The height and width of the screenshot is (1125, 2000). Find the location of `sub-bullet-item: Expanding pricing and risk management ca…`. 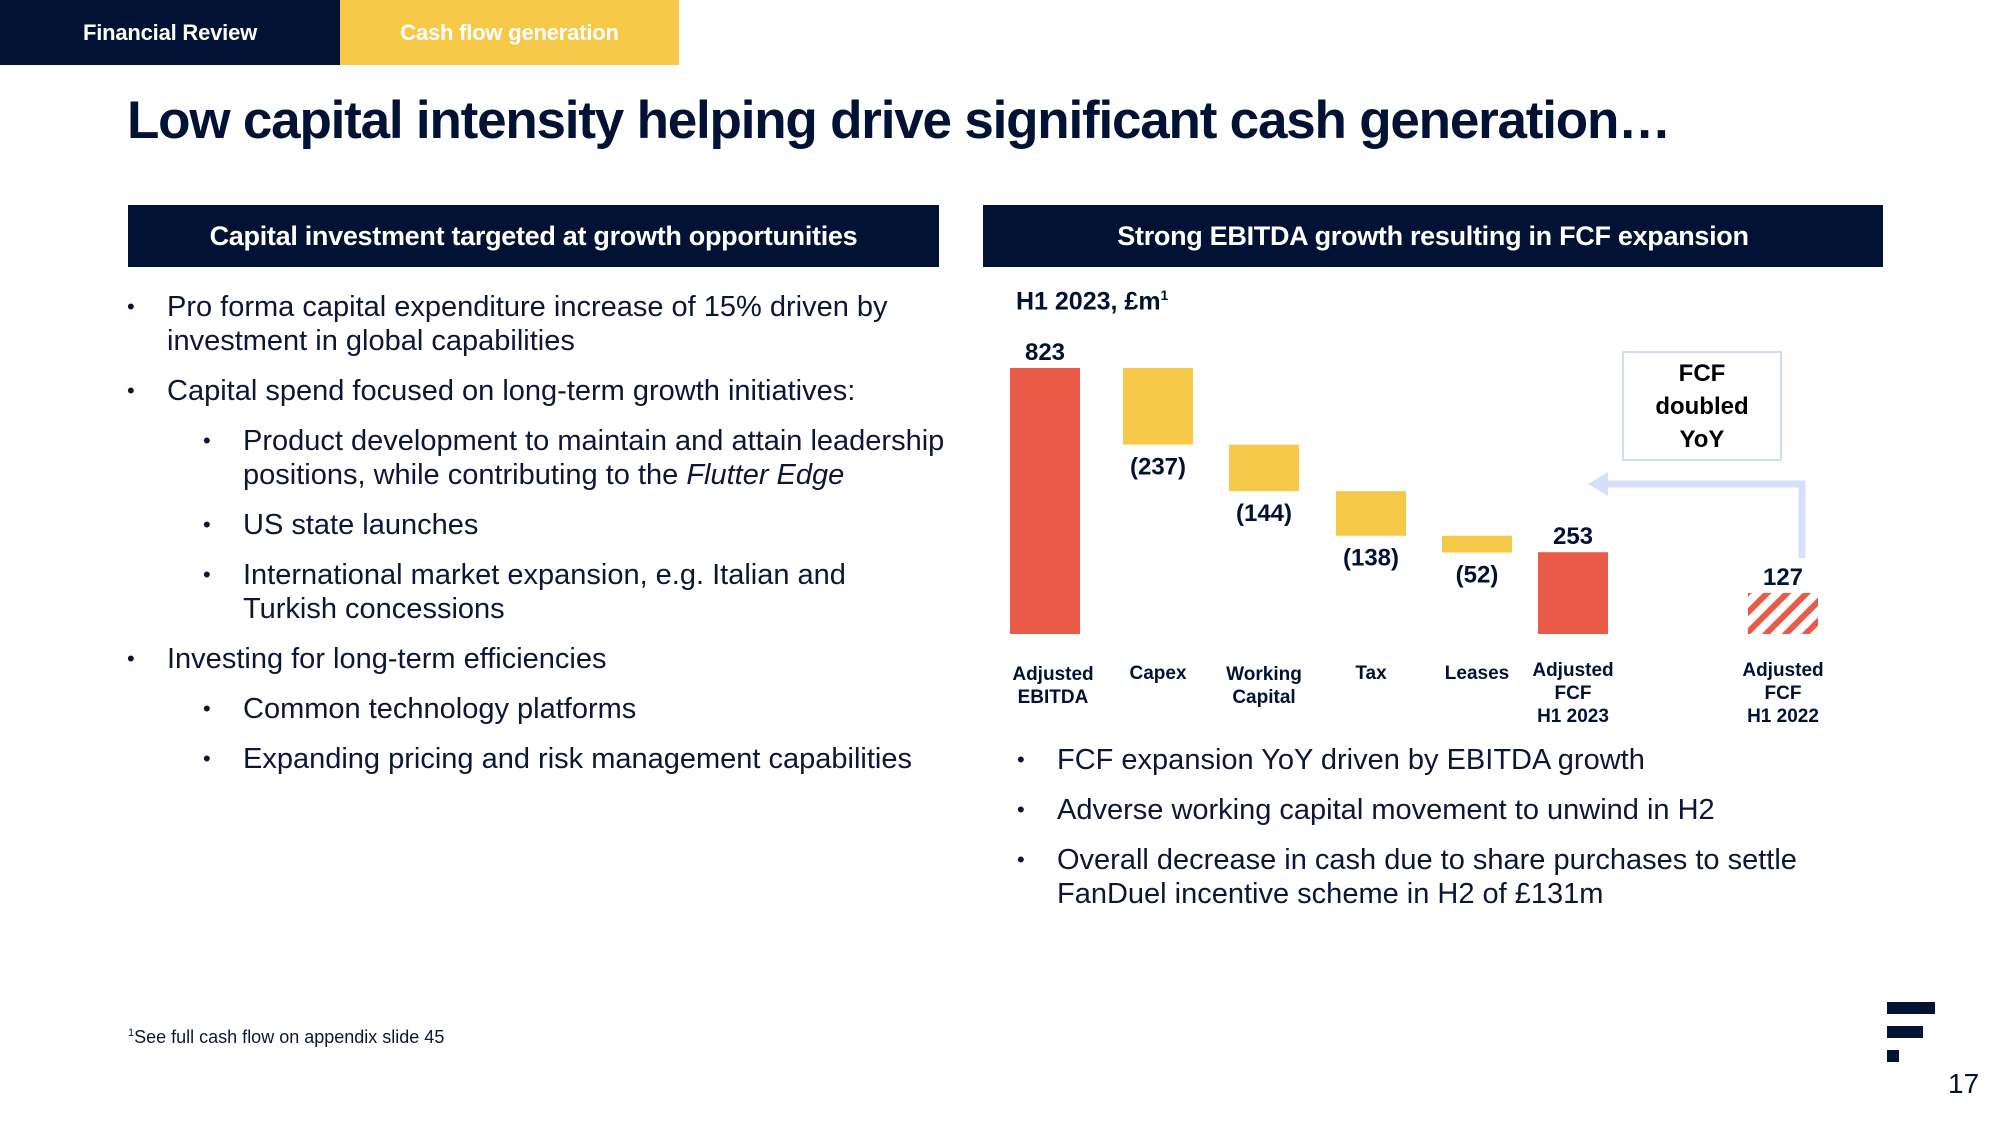

sub-bullet-item: Expanding pricing and risk management ca… is located at coordinates (575, 759).